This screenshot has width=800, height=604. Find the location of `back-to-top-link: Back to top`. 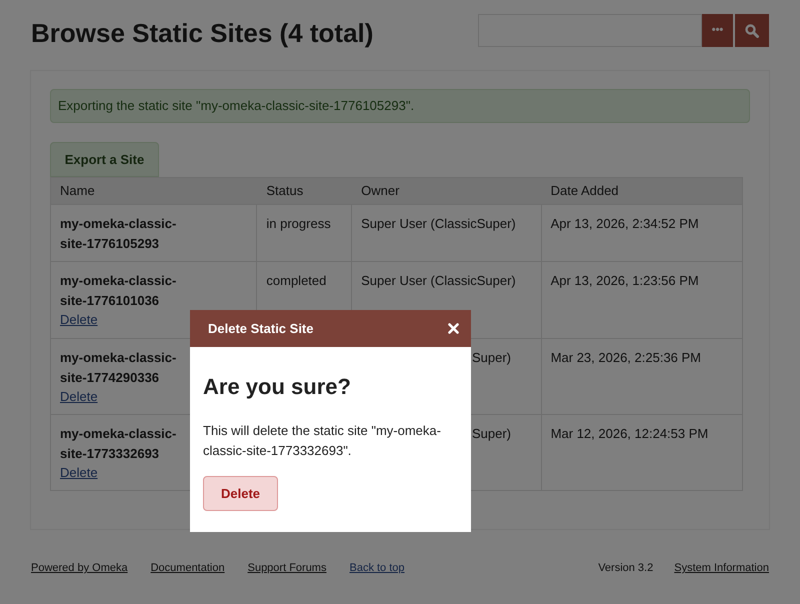

back-to-top-link: Back to top is located at coordinates (377, 568).